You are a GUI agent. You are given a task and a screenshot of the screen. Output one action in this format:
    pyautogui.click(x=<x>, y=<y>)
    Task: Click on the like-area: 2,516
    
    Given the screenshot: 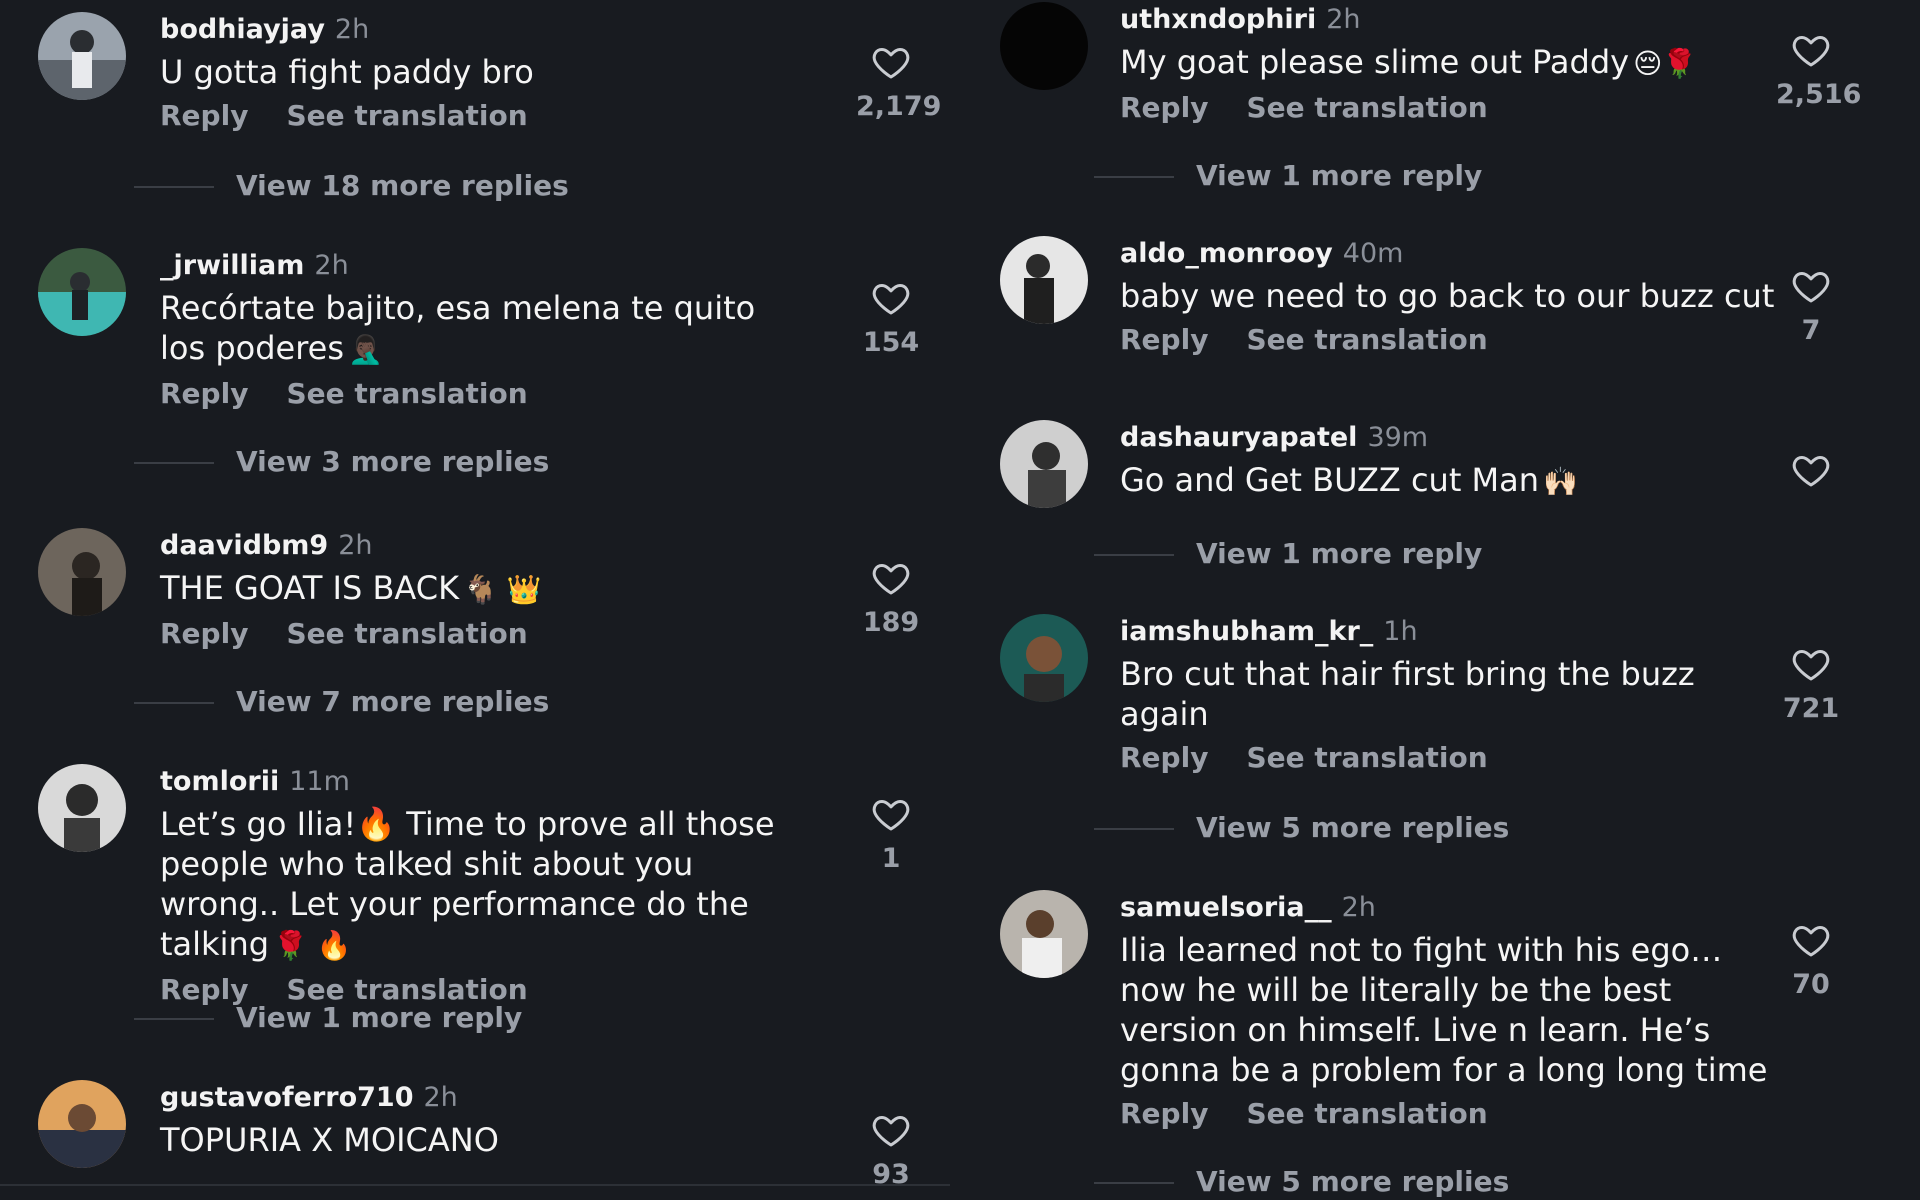 What is the action you would take?
    pyautogui.click(x=1819, y=71)
    